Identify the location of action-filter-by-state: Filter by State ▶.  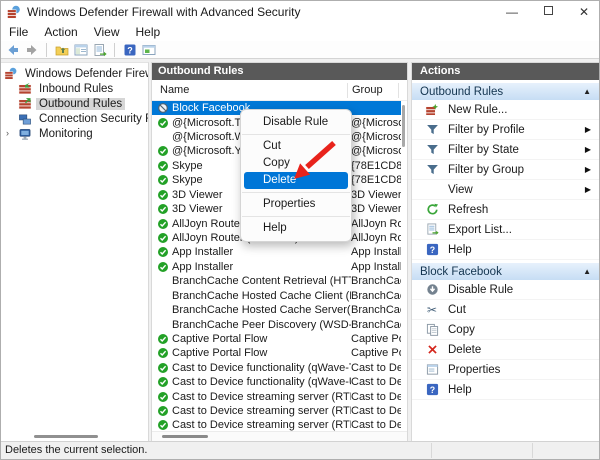
(505, 150).